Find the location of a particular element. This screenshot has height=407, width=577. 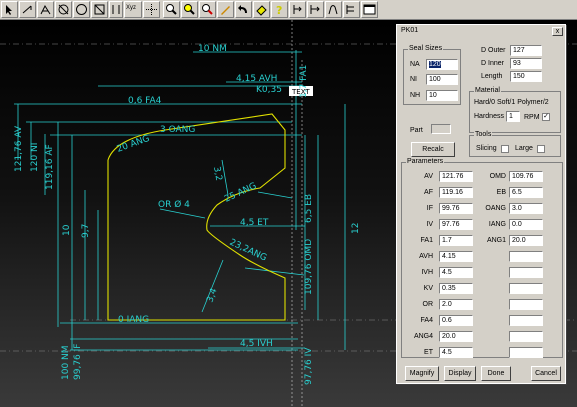

slicing-checkbox is located at coordinates (505, 149).